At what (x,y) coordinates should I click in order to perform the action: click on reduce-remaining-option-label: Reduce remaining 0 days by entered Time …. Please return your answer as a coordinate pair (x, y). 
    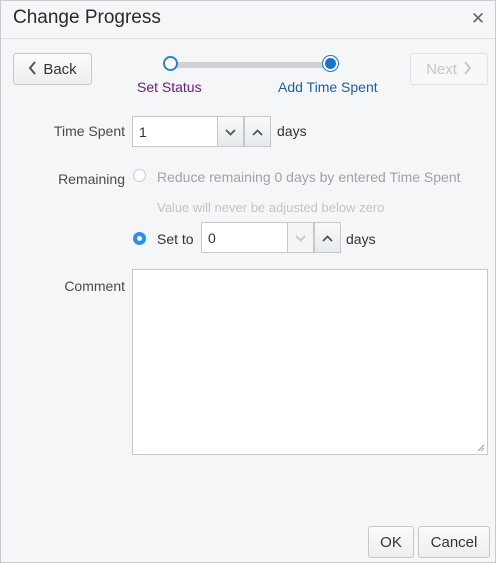
    Looking at the image, I should click on (309, 177).